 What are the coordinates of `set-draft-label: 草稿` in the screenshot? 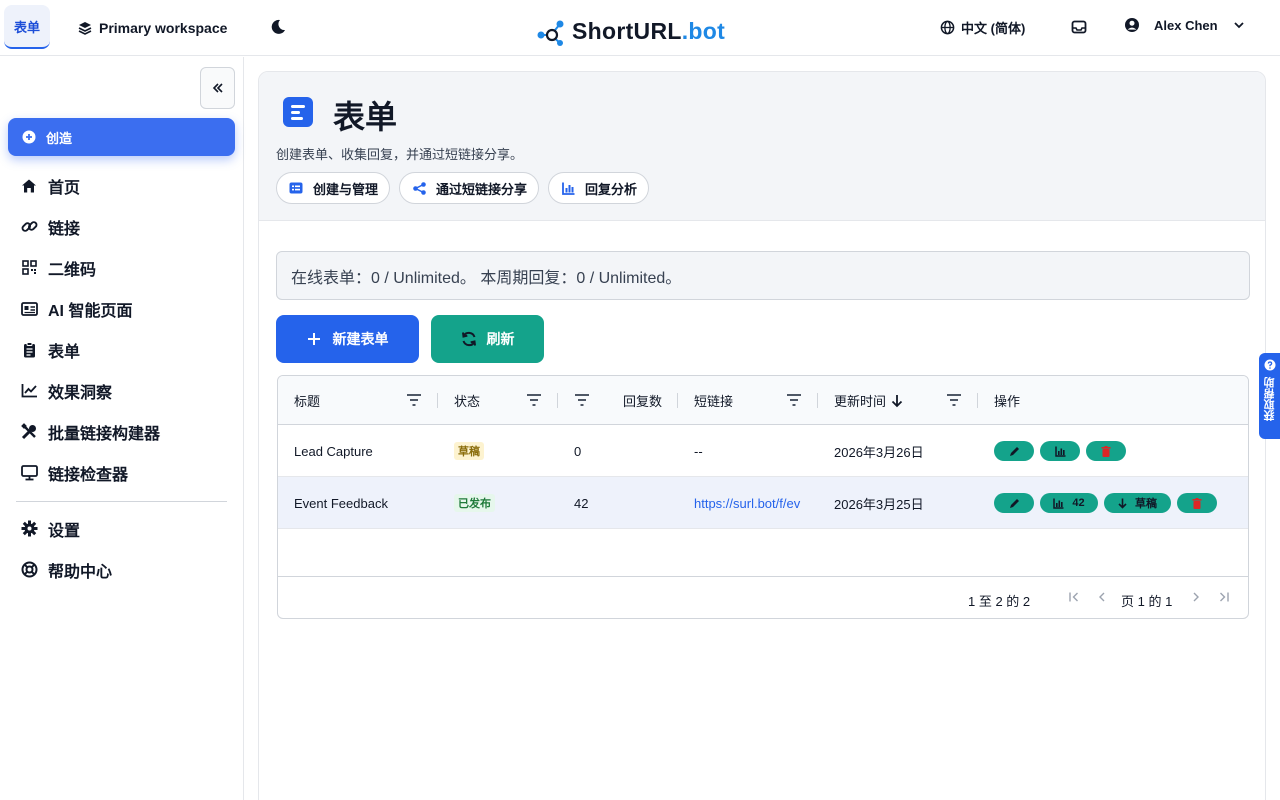 It's located at (1146, 504).